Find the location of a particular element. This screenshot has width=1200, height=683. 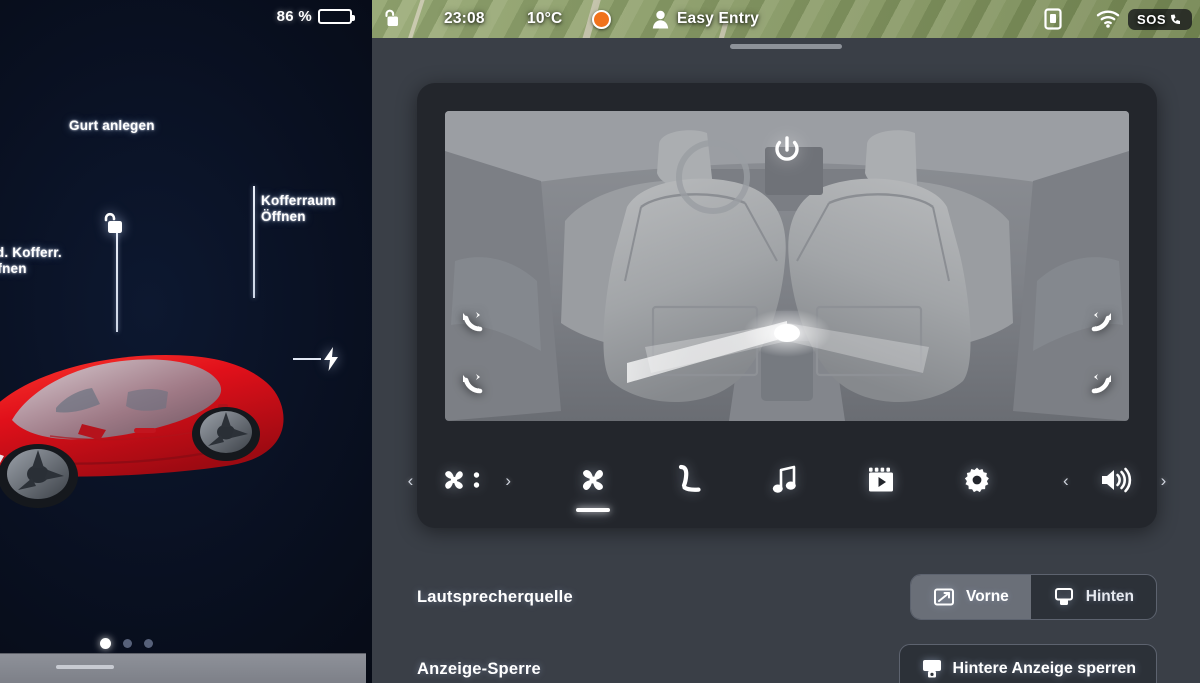

speaker-option-front: Vorne is located at coordinates (971, 597).